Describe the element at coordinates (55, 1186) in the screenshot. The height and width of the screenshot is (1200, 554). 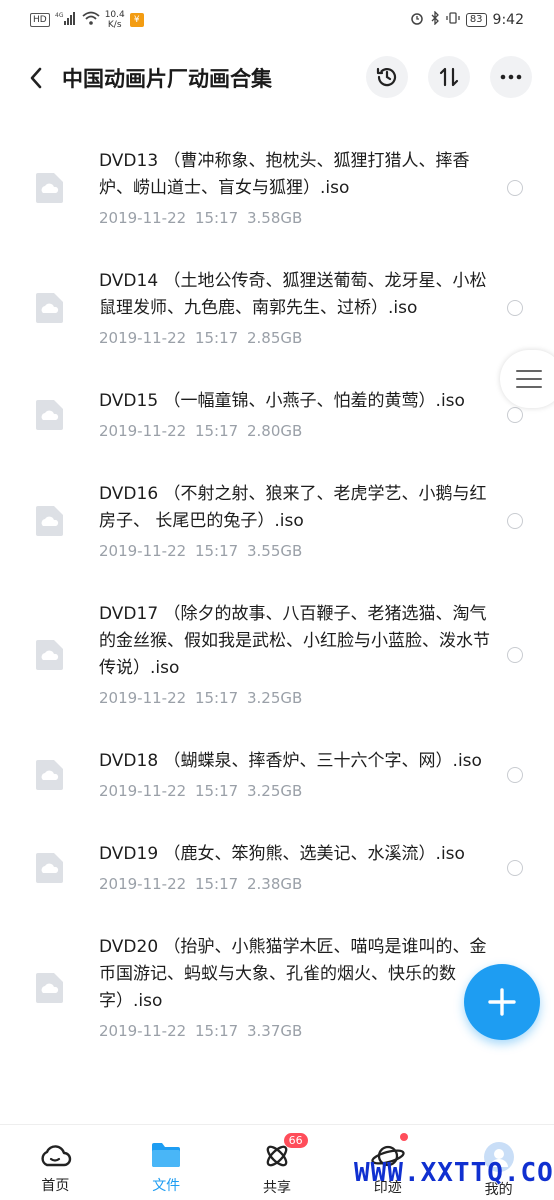
I see `nav-label: 首页` at that location.